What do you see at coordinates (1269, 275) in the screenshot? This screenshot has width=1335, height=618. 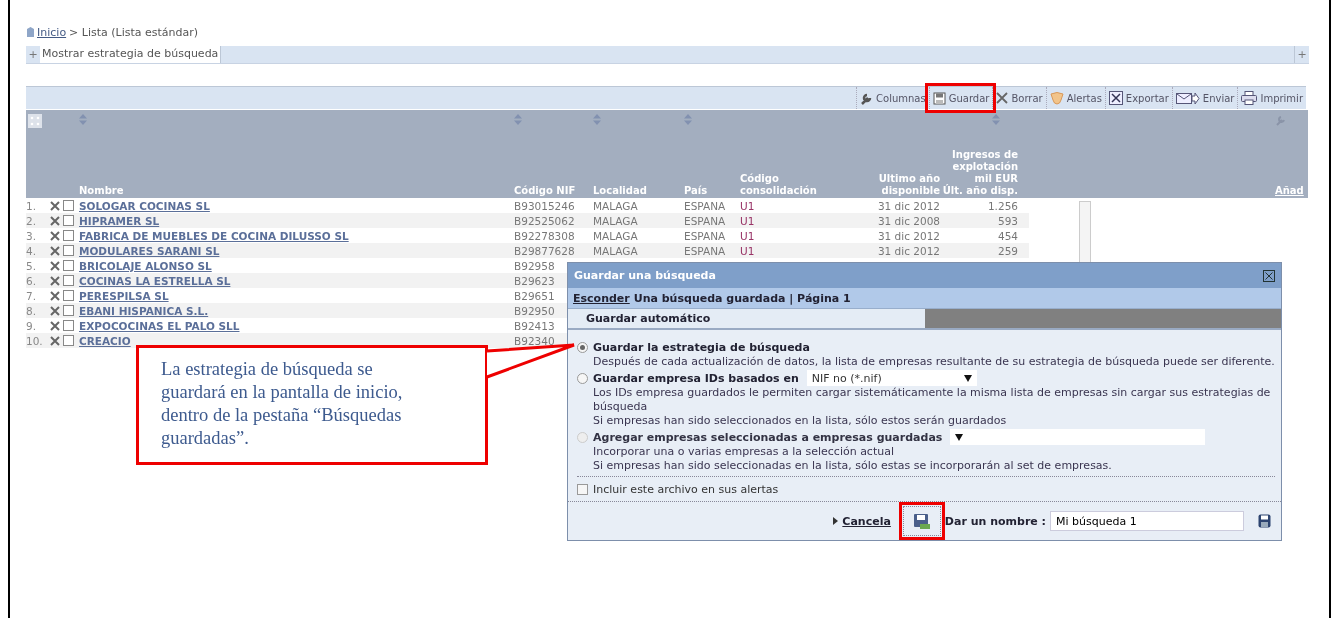 I see `close-icon` at bounding box center [1269, 275].